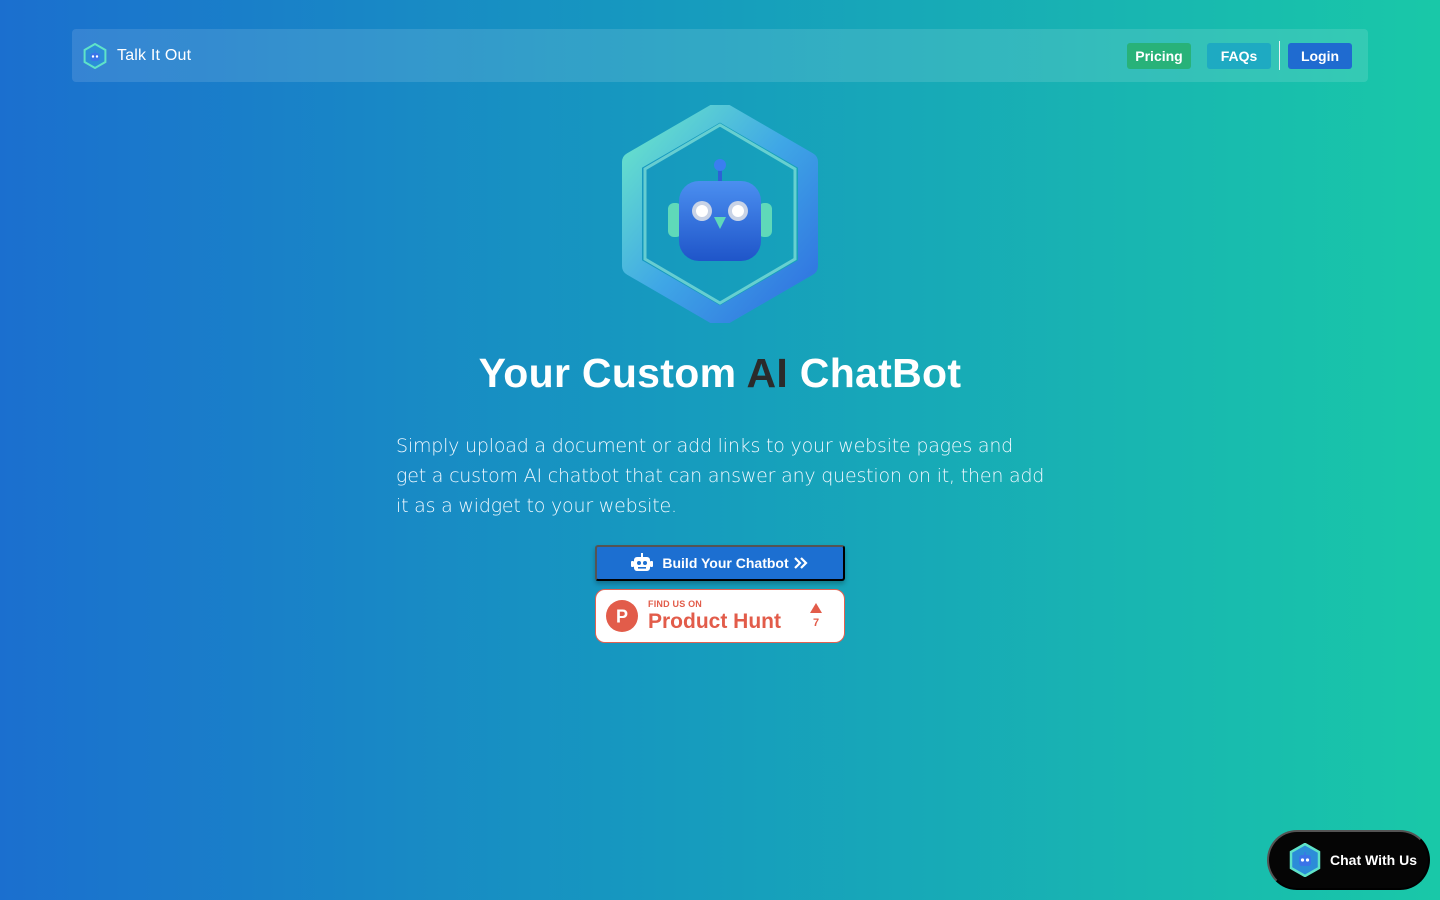 This screenshot has height=900, width=1440. I want to click on chat-with-us-button: Chat With Us, so click(1348, 860).